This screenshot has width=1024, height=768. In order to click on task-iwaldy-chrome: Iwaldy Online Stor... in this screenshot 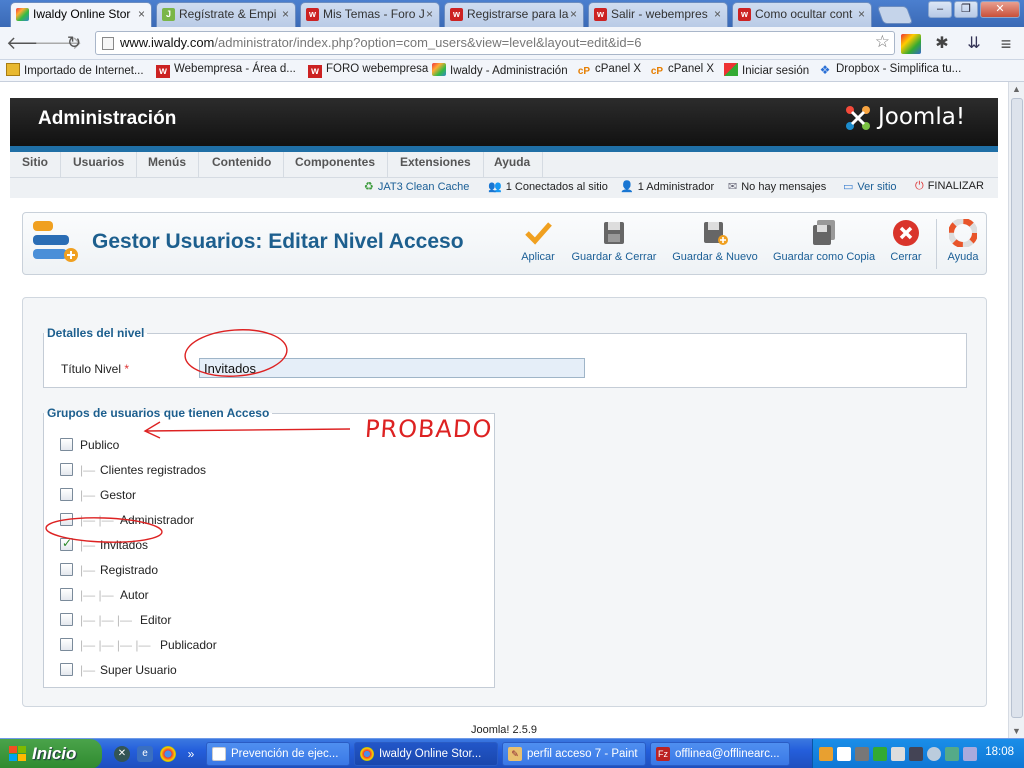, I will do `click(426, 754)`.